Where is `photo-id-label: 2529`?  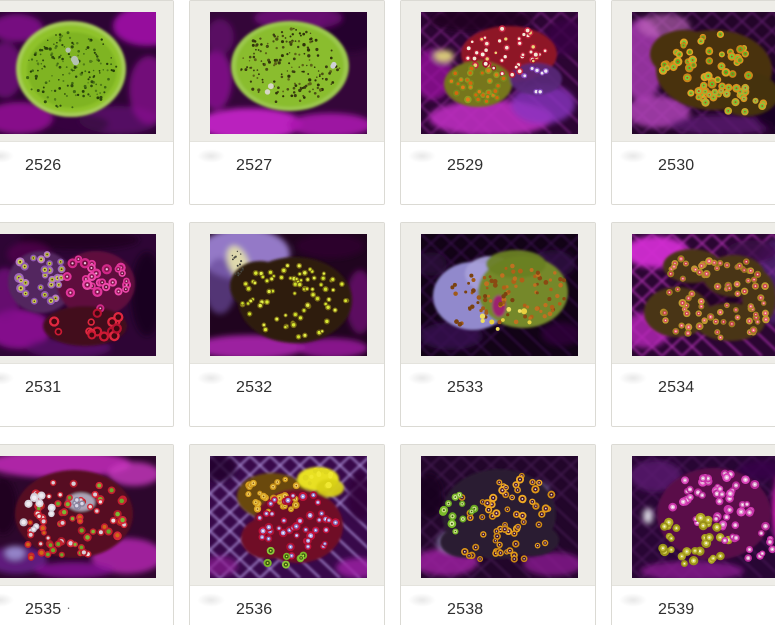 photo-id-label: 2529 is located at coordinates (465, 165).